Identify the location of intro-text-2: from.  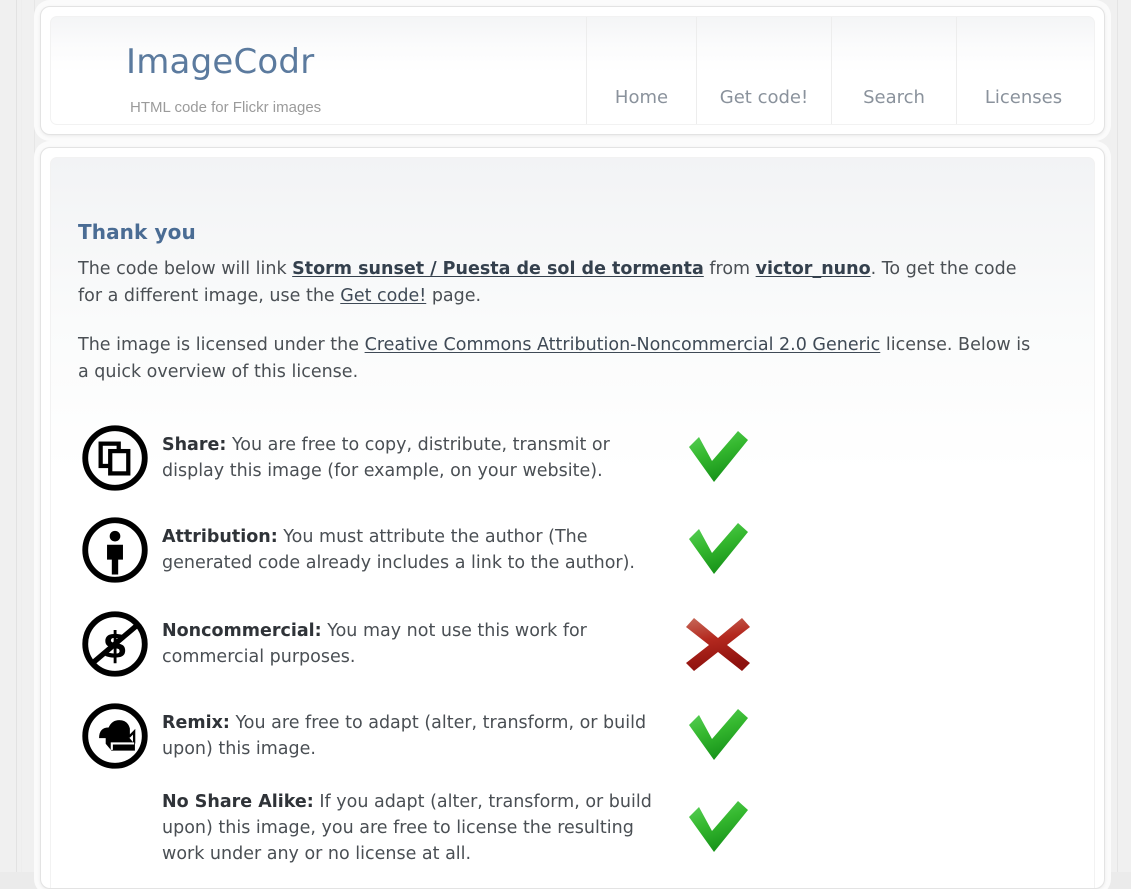
(729, 269).